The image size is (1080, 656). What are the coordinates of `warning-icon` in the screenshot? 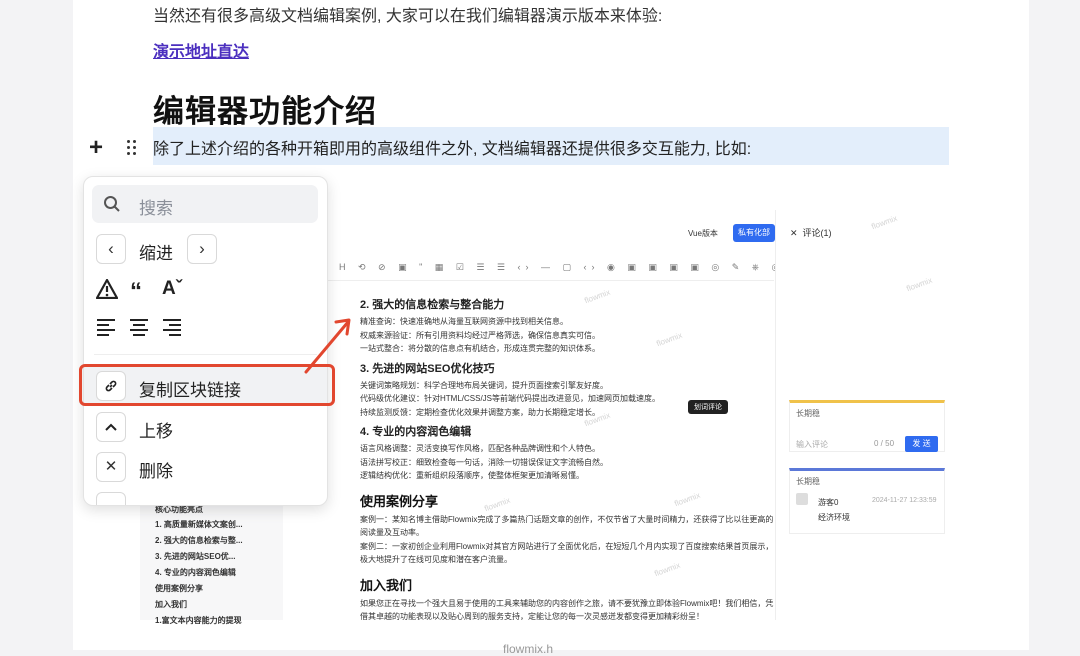 It's located at (107, 289).